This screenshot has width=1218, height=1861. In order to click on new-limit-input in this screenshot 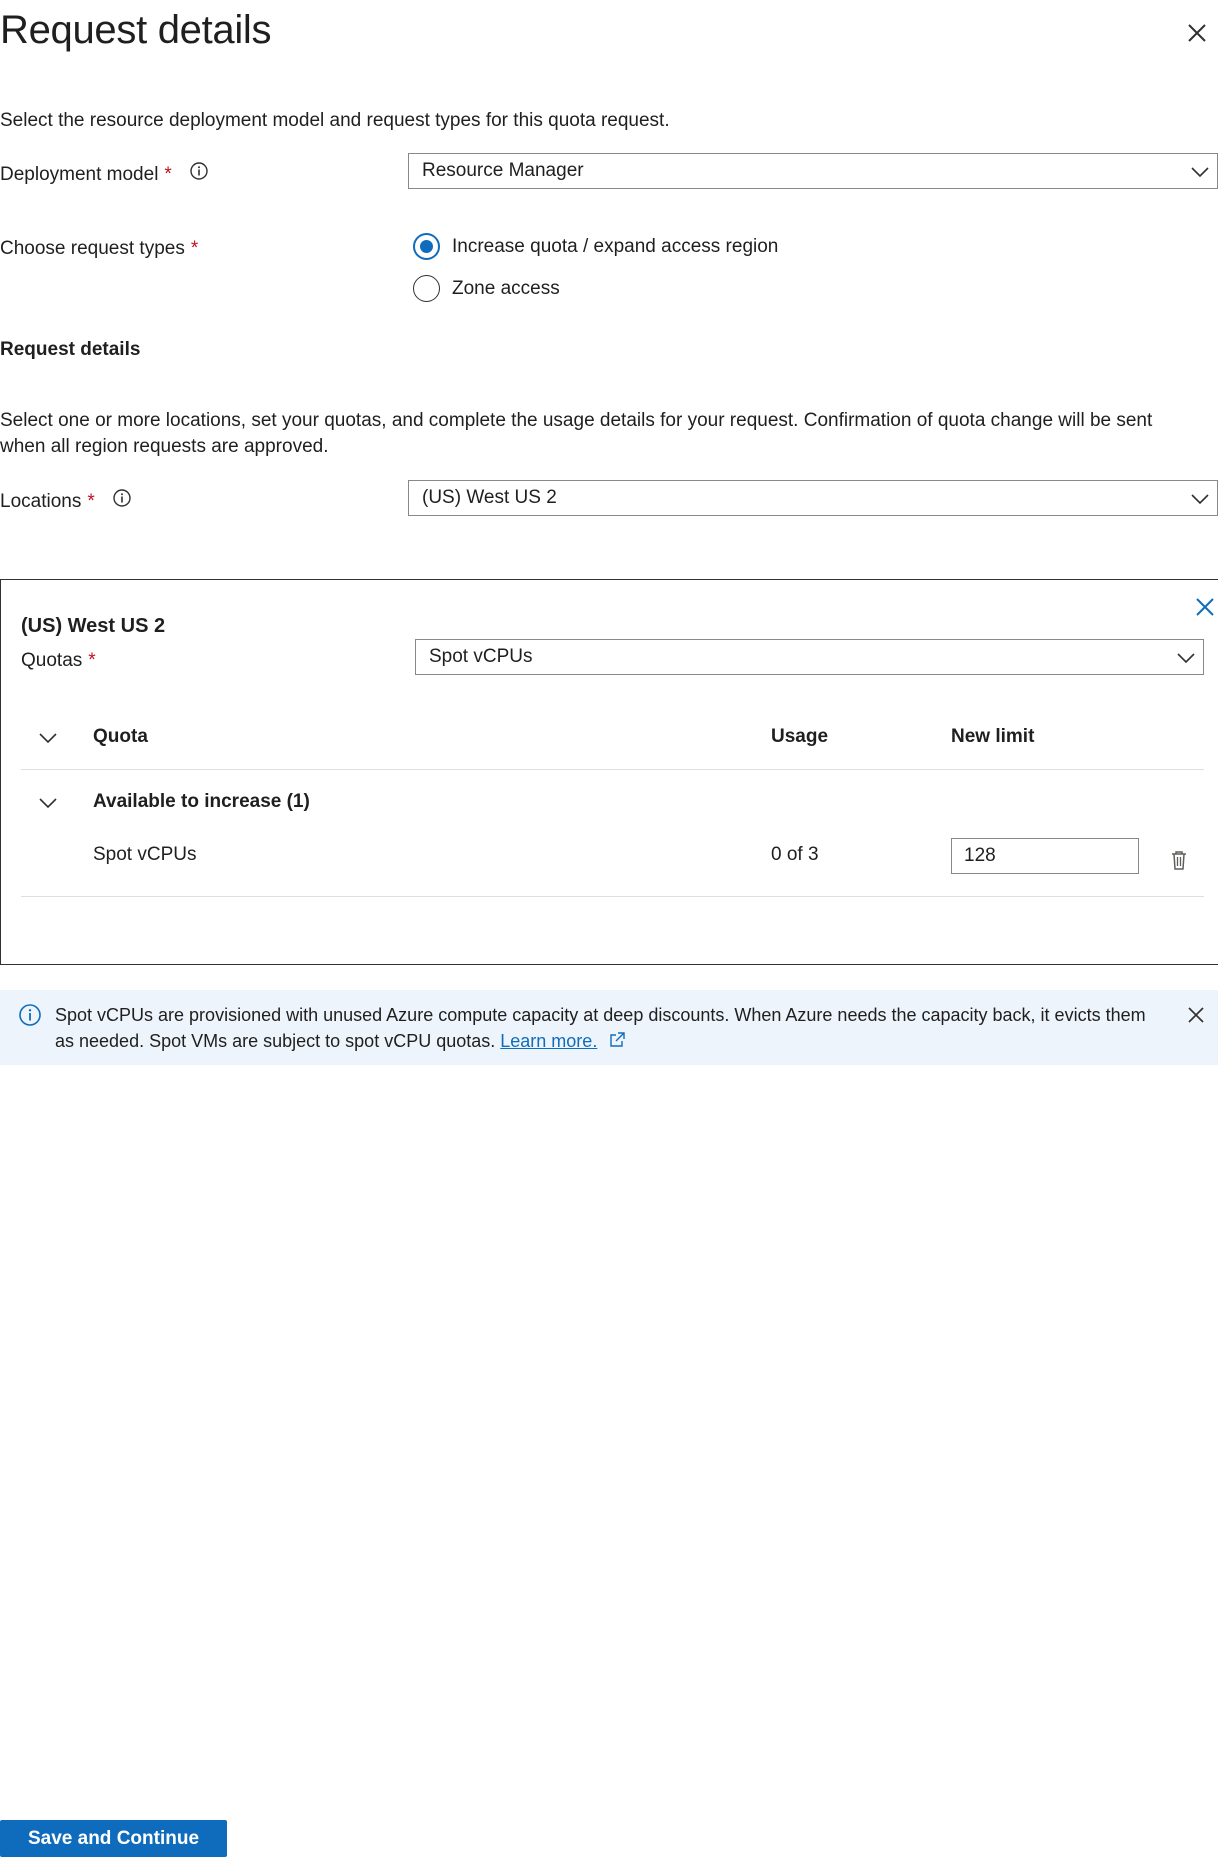, I will do `click(1045, 856)`.